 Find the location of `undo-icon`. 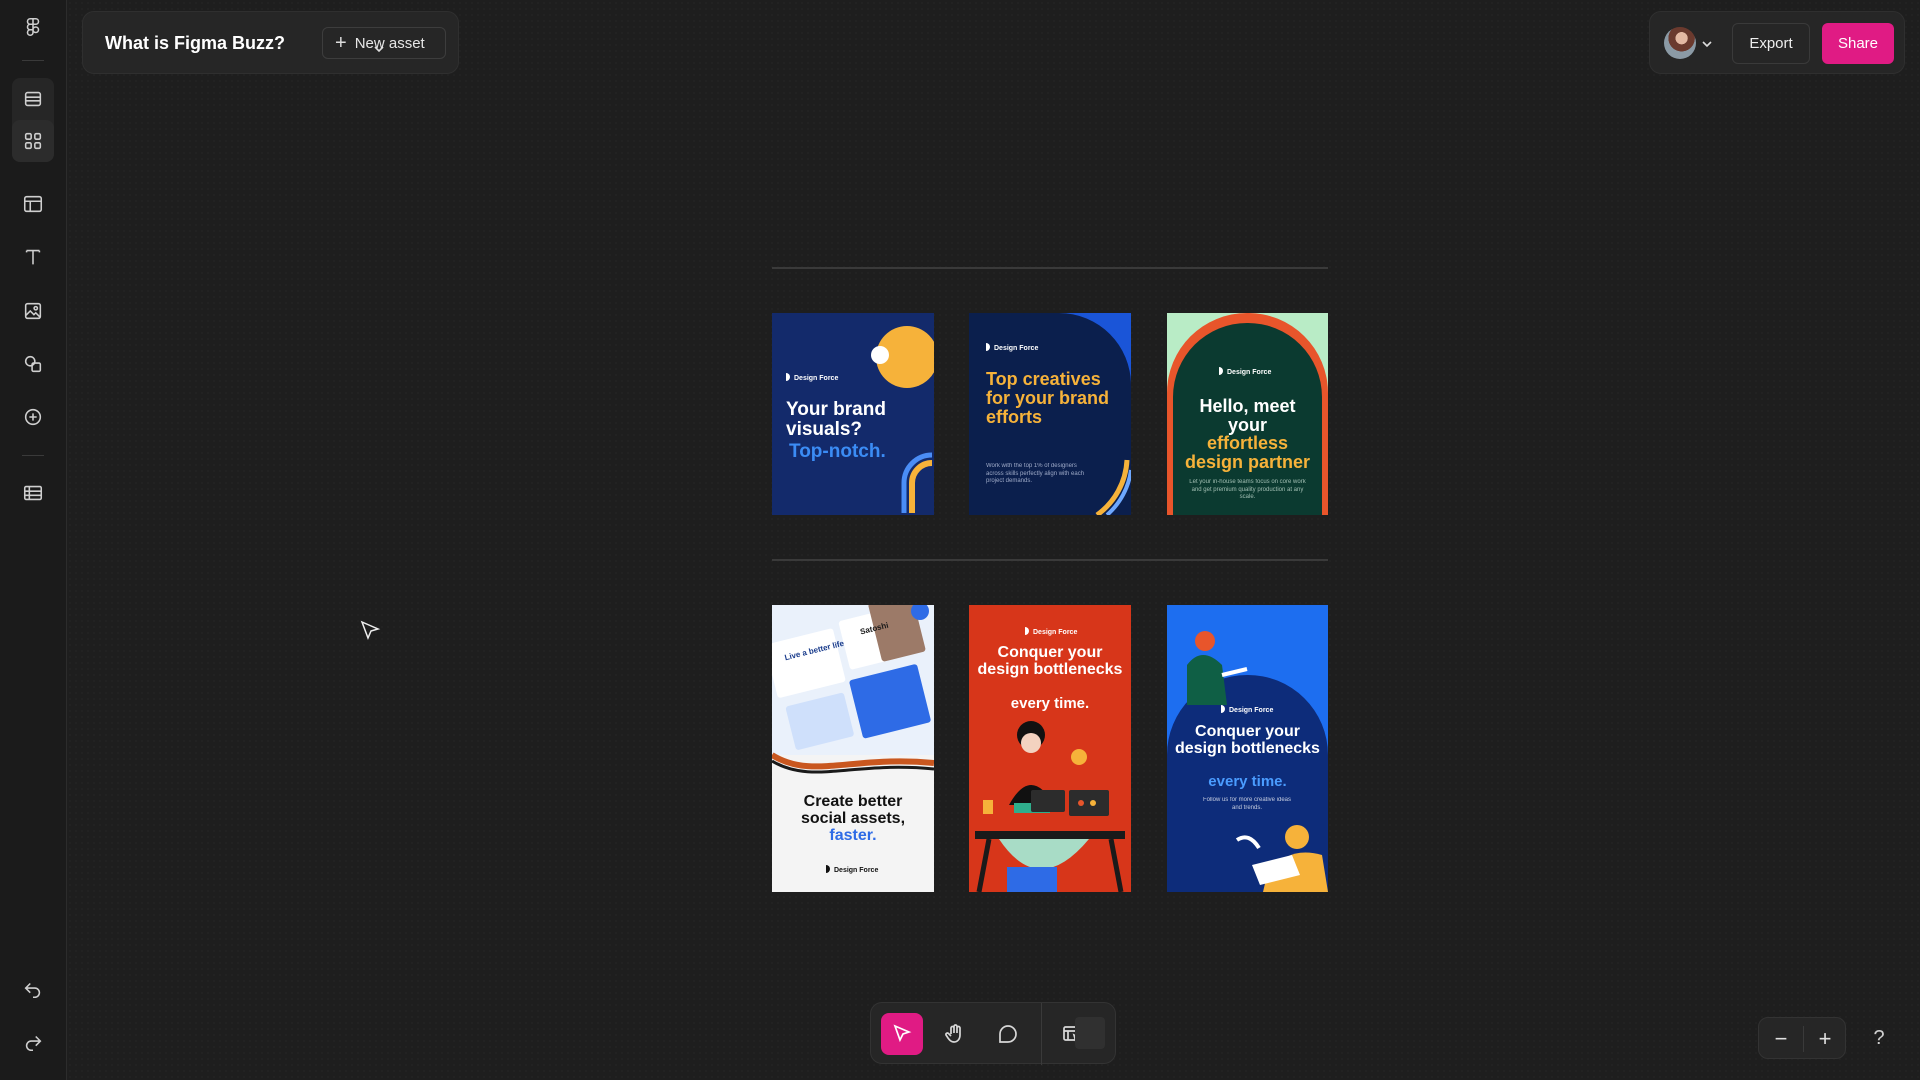

undo-icon is located at coordinates (33, 989).